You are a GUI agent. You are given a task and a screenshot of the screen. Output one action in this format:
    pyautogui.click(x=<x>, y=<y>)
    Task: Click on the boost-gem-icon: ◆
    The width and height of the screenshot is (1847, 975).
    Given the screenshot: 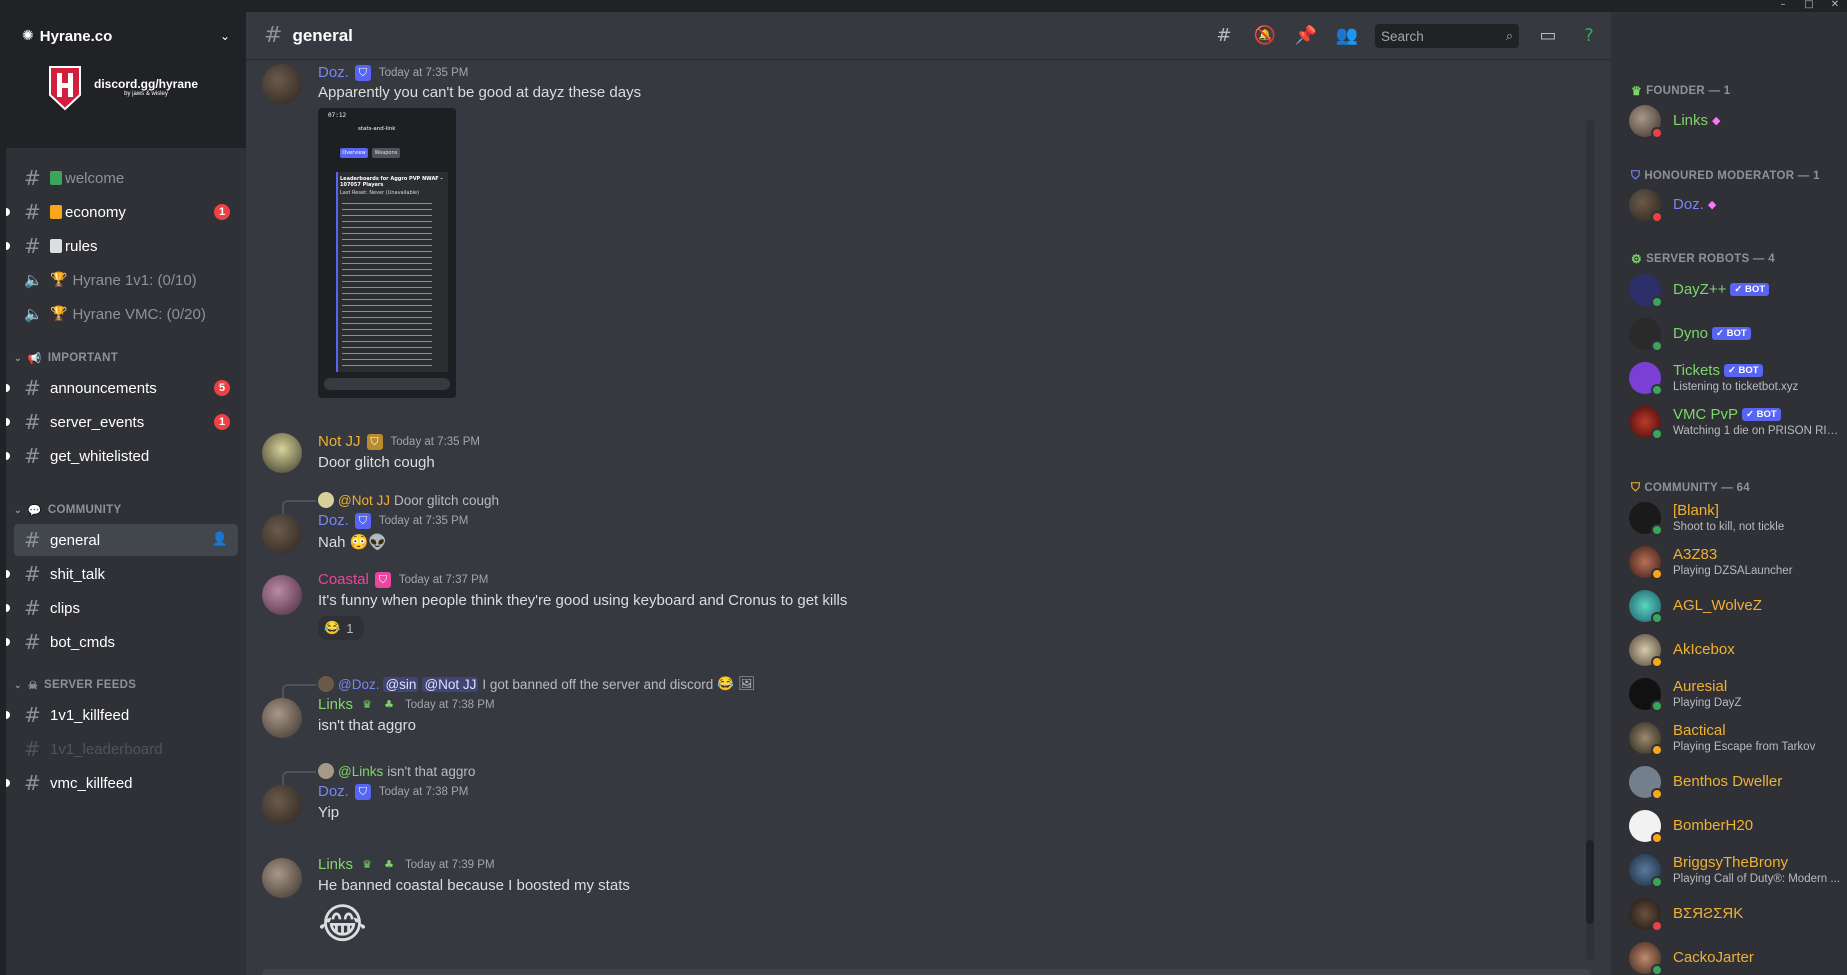 What is the action you would take?
    pyautogui.click(x=1712, y=205)
    